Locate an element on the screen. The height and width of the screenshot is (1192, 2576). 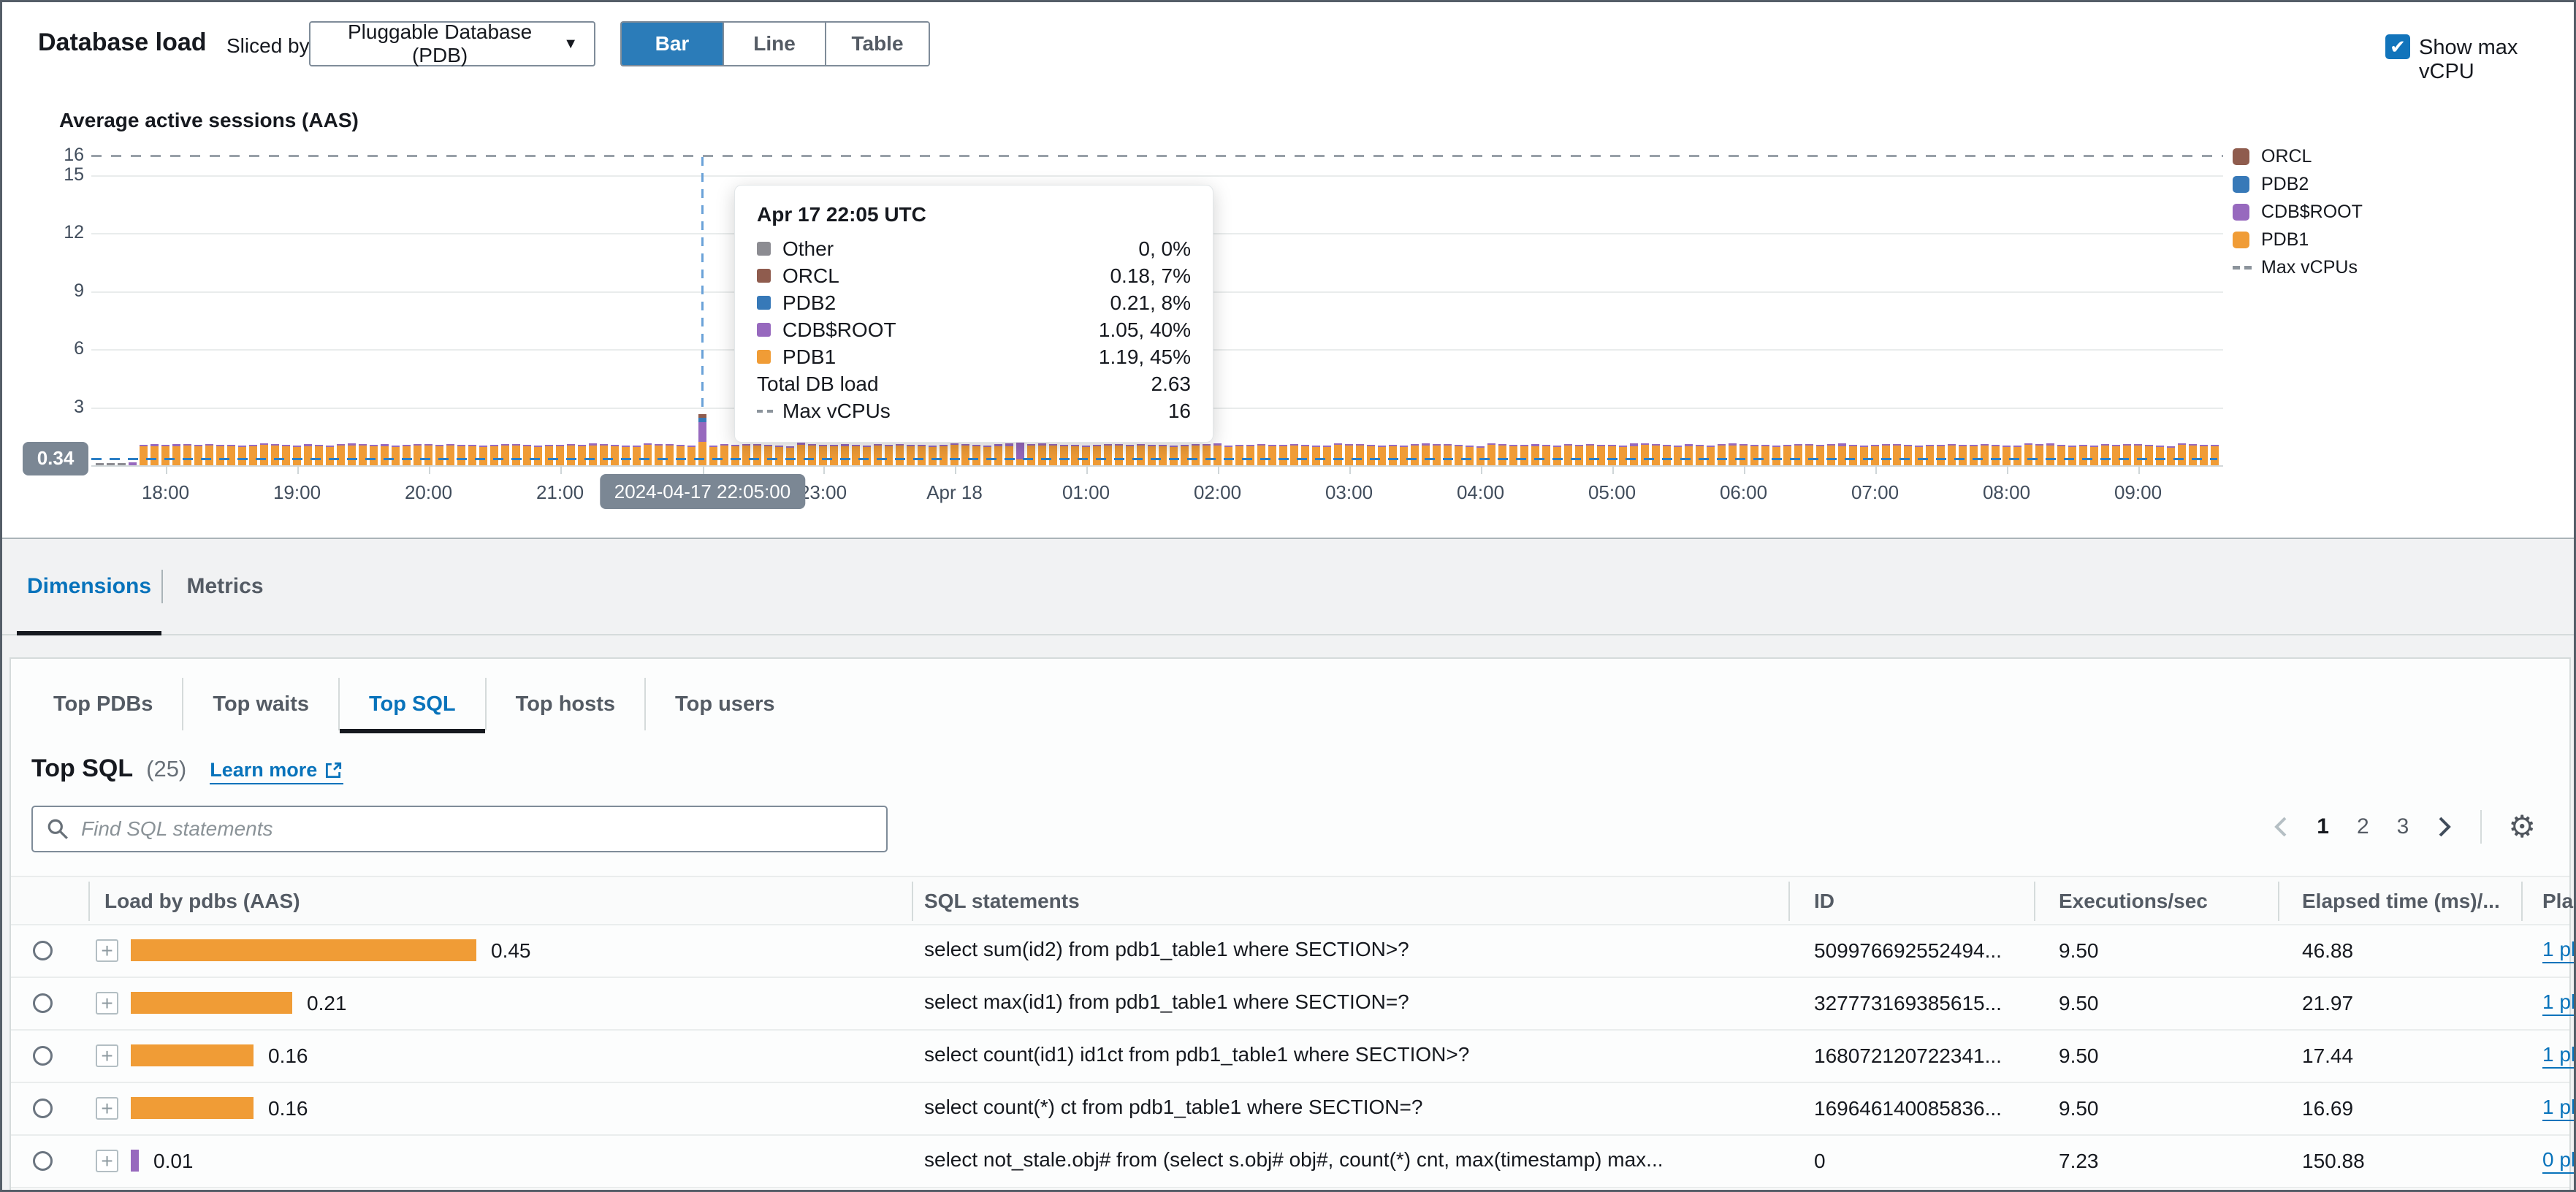
subtab-top-hosts: Top hosts is located at coordinates (567, 704).